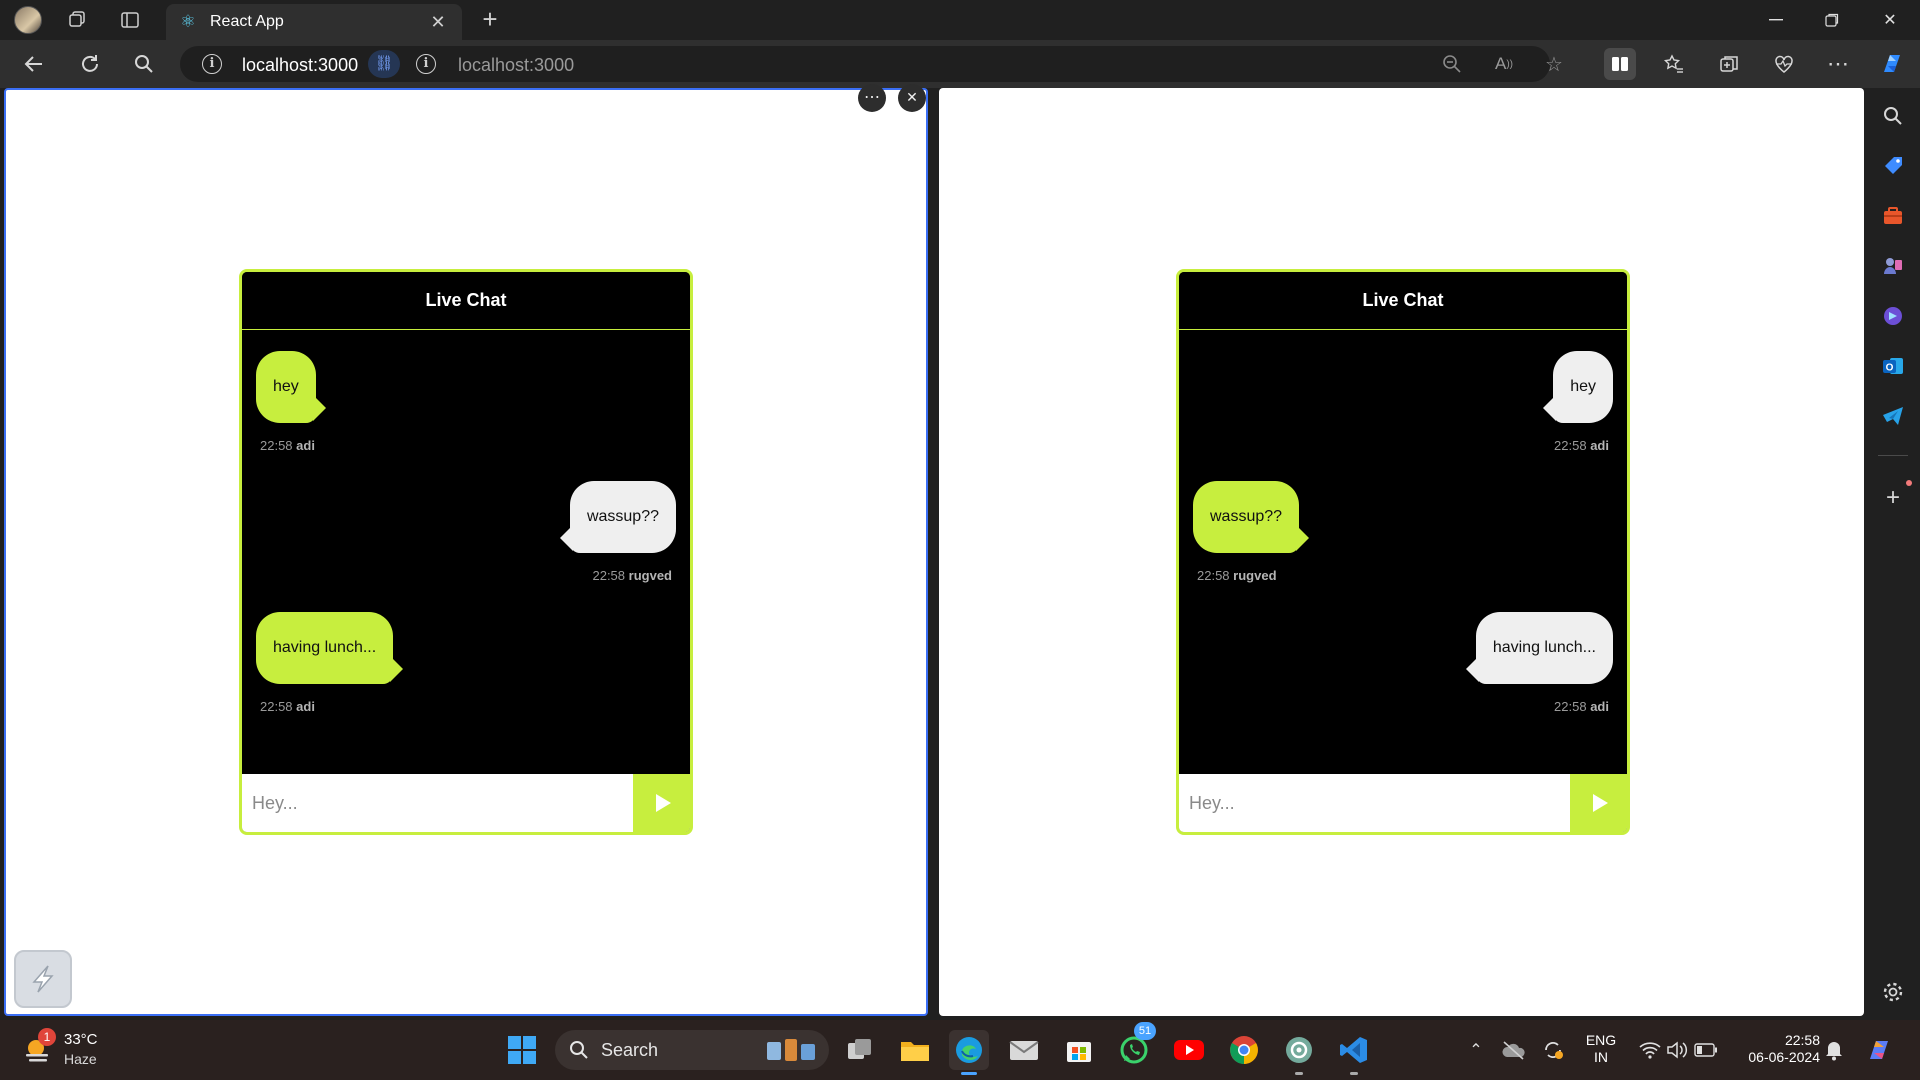 The height and width of the screenshot is (1080, 1920). I want to click on active-indicator, so click(969, 1073).